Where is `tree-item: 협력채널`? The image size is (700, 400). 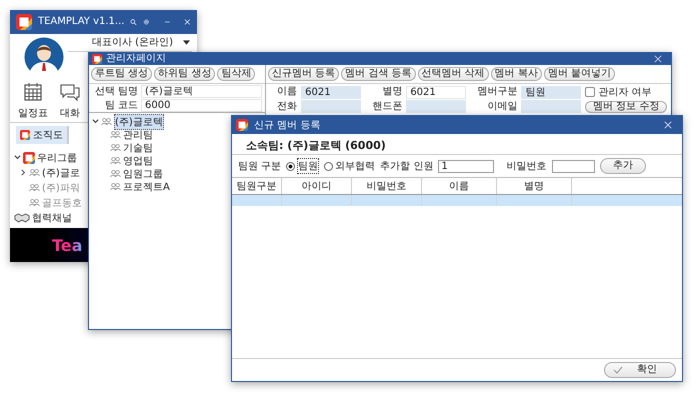 tree-item: 협력채널 is located at coordinates (52, 217).